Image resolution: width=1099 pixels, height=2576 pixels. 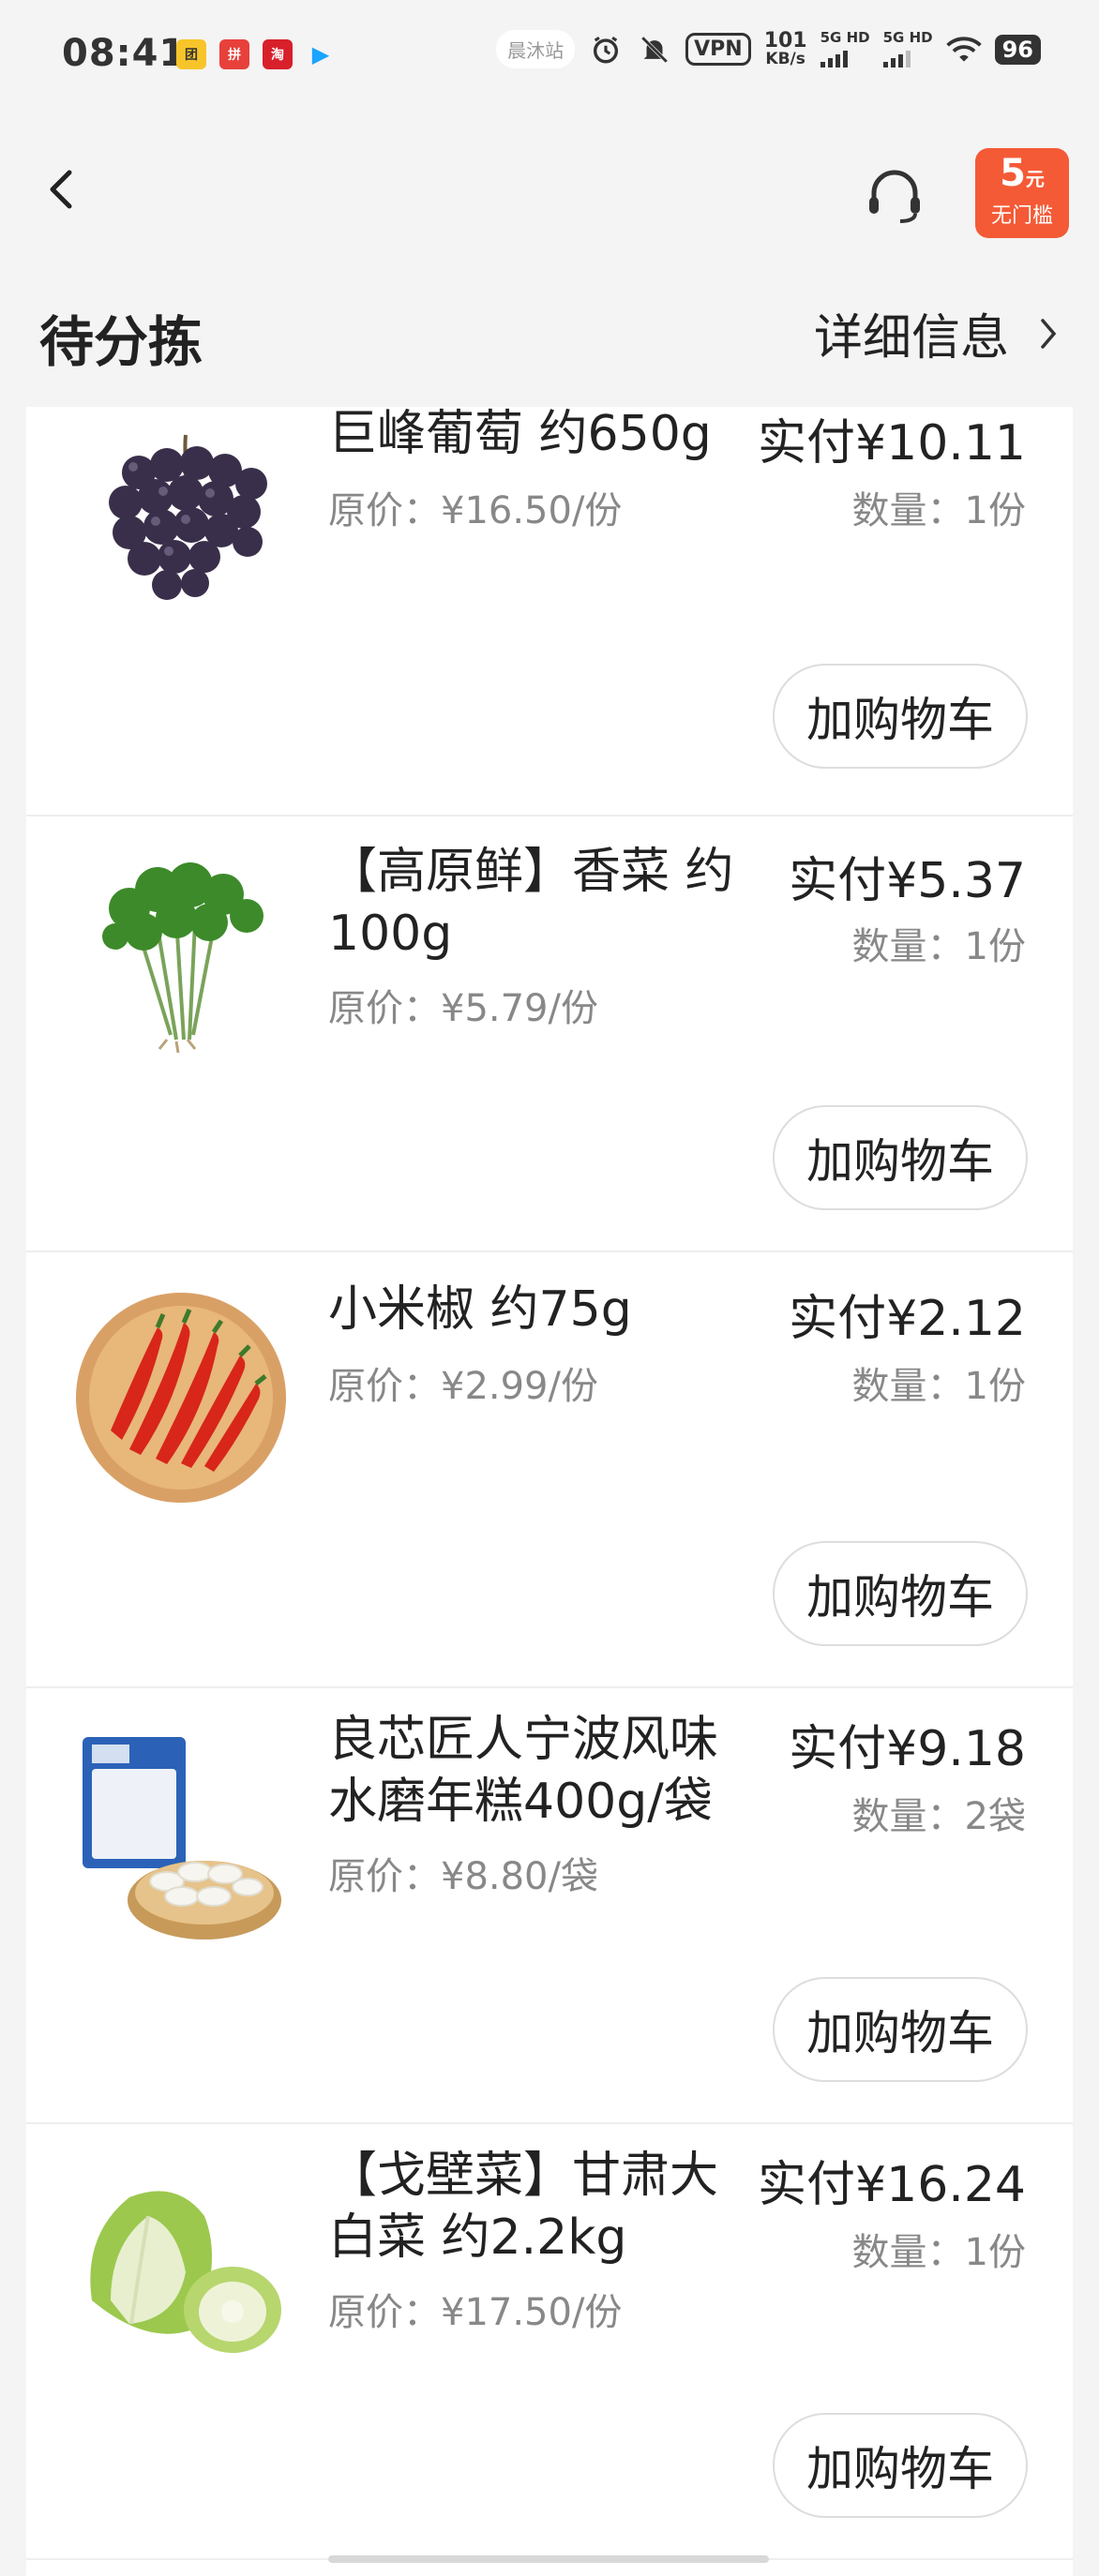 What do you see at coordinates (121, 338) in the screenshot?
I see `page-title: 待分拣` at bounding box center [121, 338].